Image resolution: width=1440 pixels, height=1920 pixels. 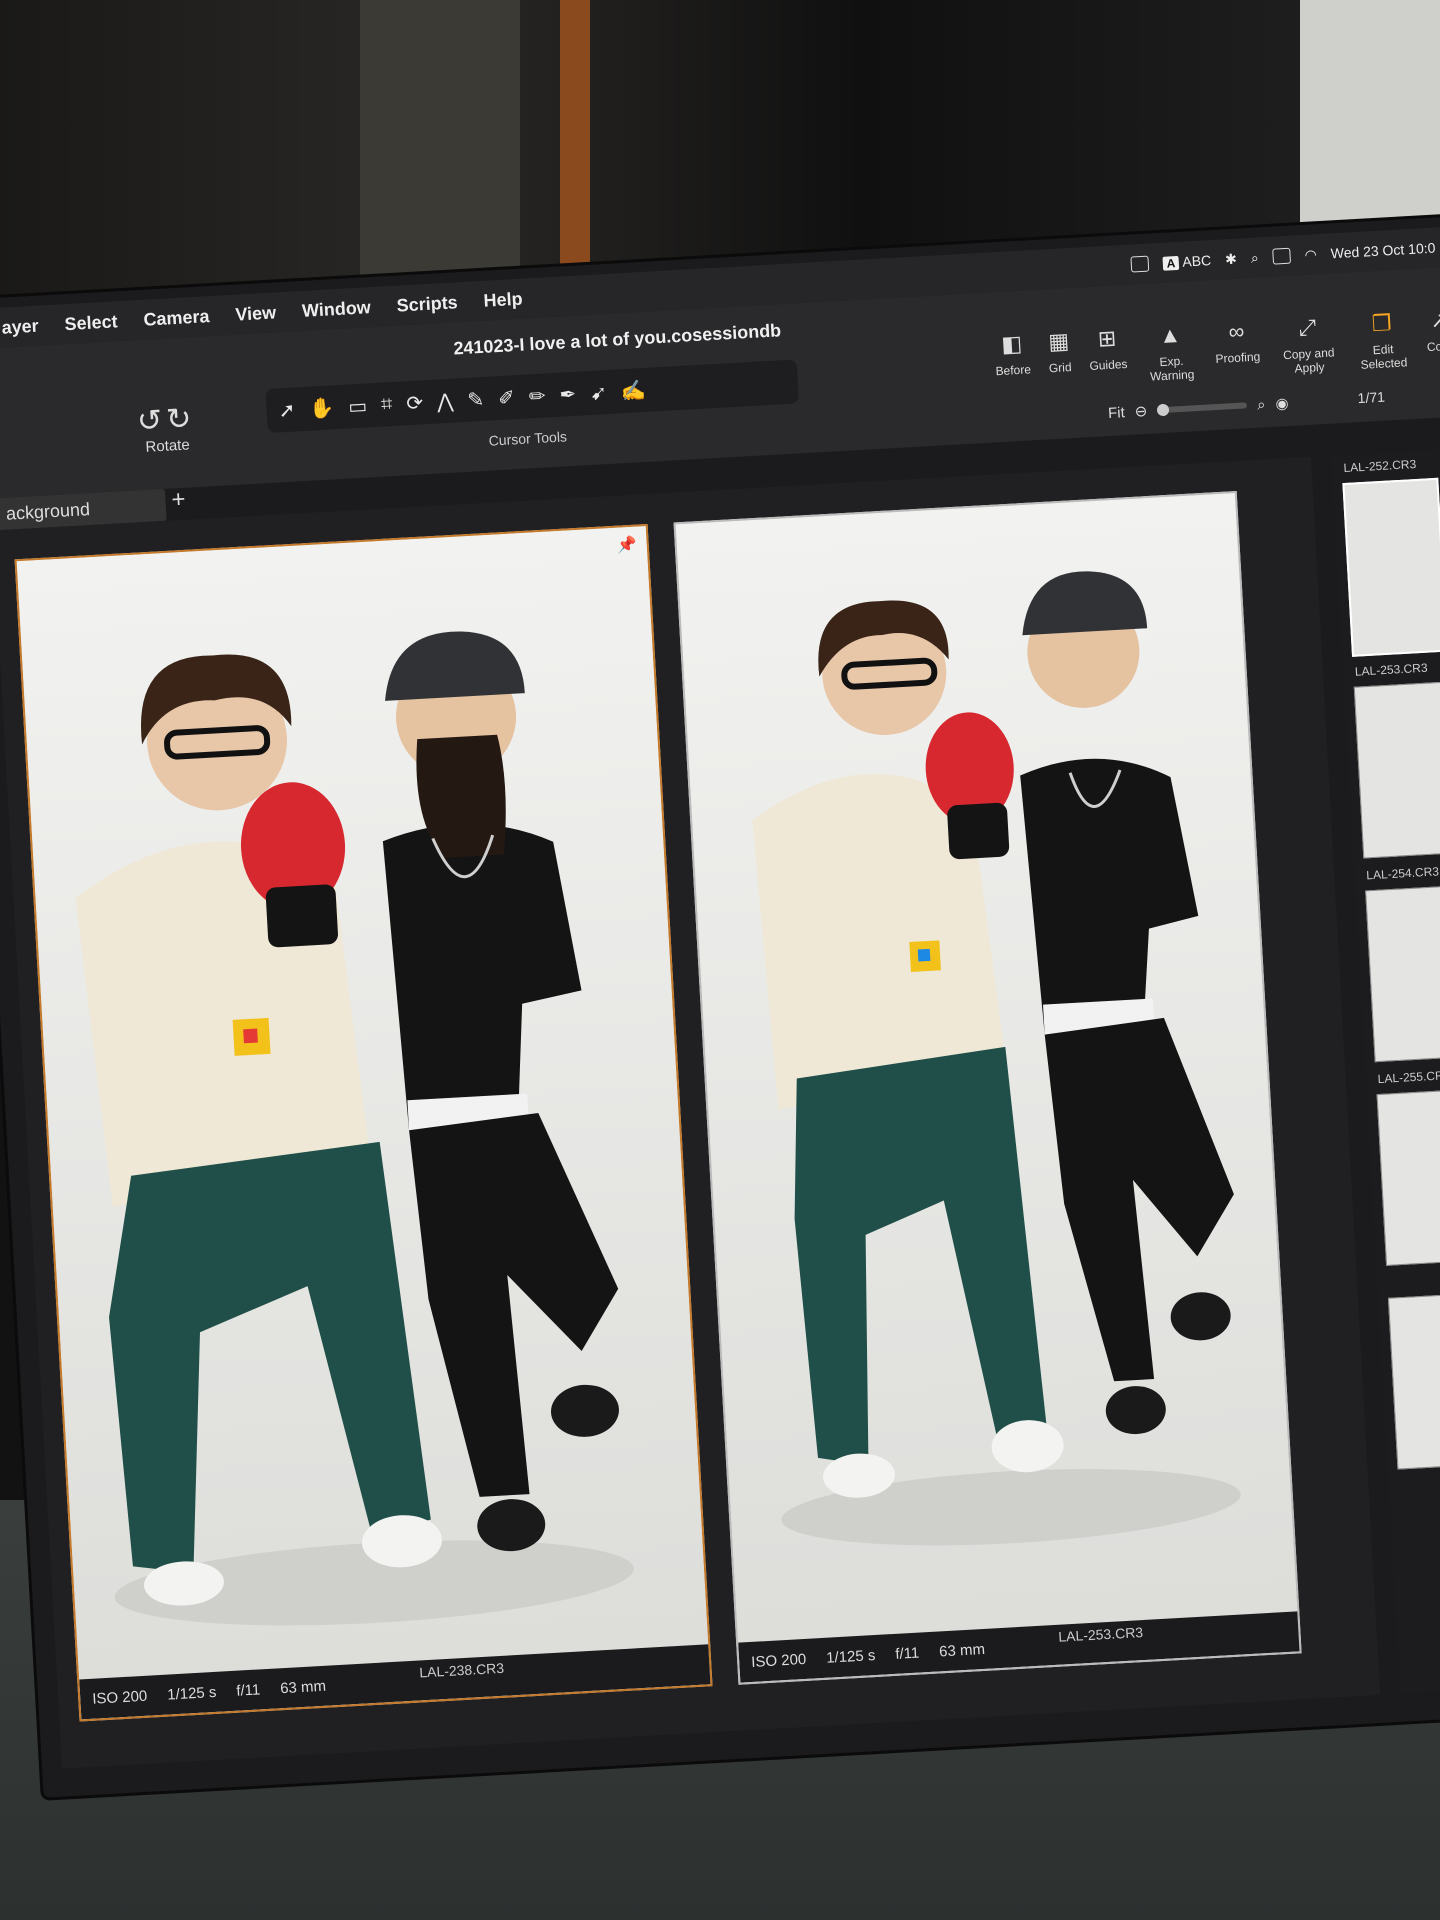 What do you see at coordinates (1282, 256) in the screenshot?
I see `battery-icon` at bounding box center [1282, 256].